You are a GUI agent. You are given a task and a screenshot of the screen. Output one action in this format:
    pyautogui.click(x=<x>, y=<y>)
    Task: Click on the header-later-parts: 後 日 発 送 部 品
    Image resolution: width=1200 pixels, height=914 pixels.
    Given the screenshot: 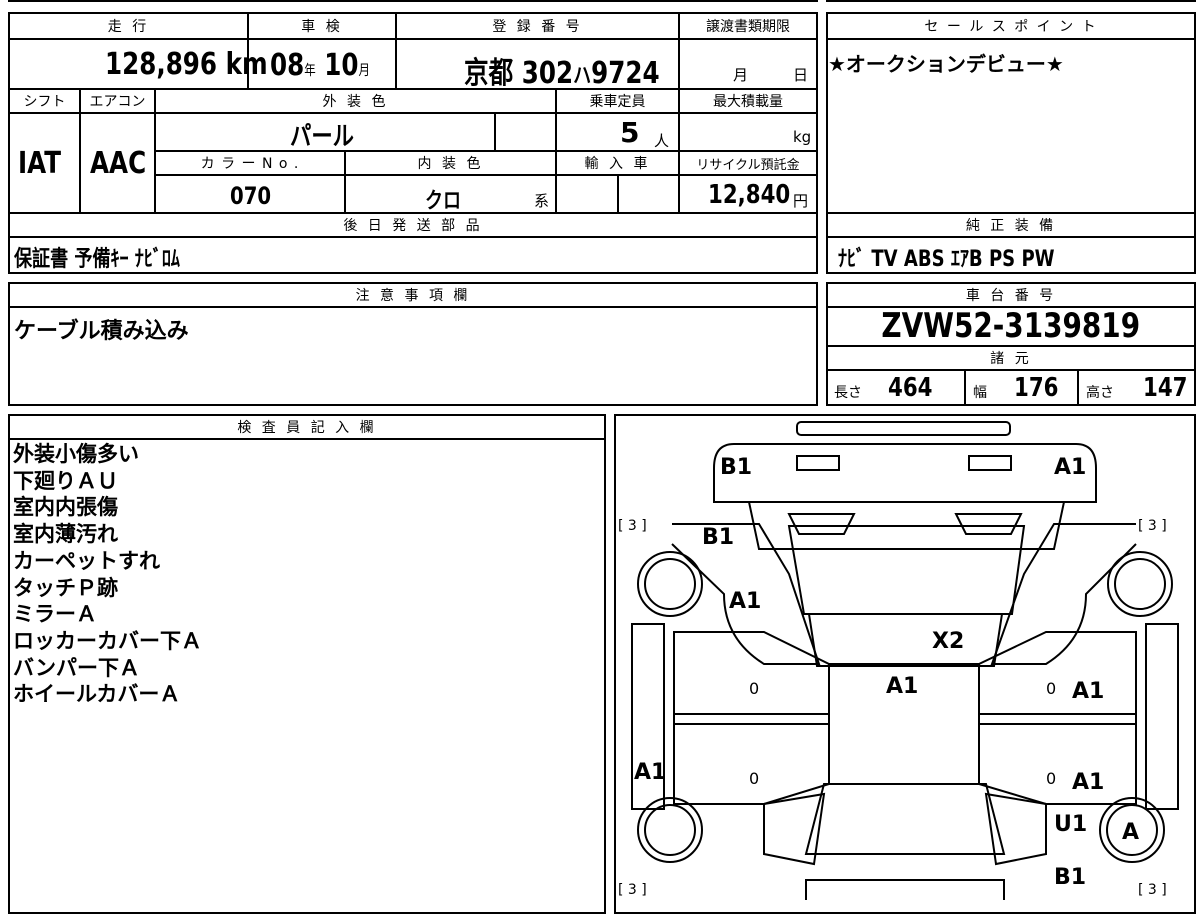 What is the action you would take?
    pyautogui.click(x=413, y=225)
    